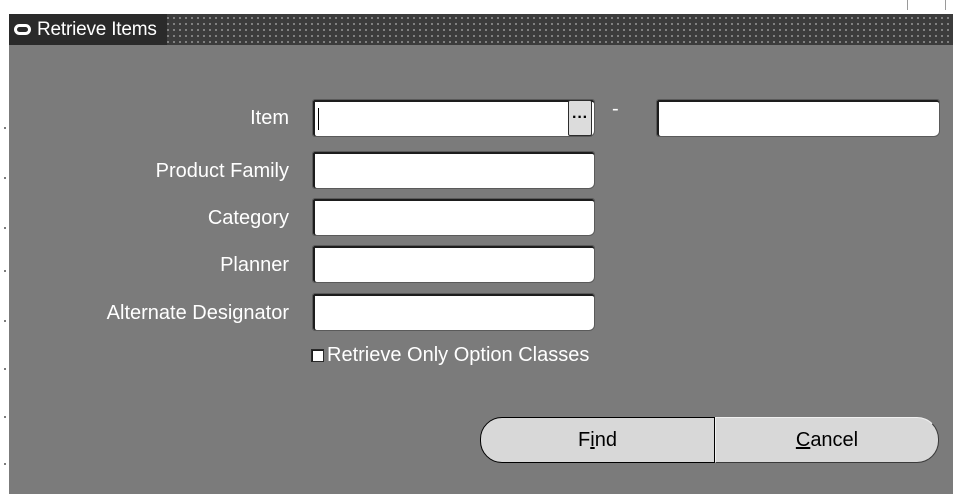 This screenshot has height=494, width=953. I want to click on cancel-button-label: Cancel, so click(827, 439).